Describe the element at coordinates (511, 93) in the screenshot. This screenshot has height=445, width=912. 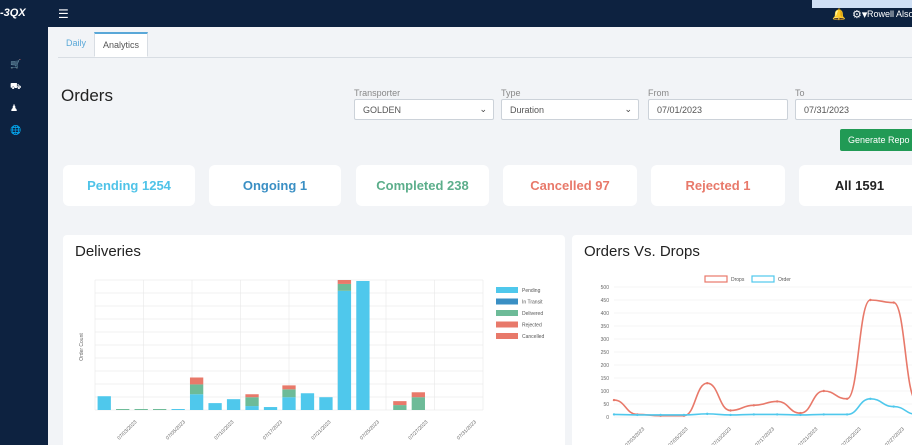
I see `type-label: Type` at that location.